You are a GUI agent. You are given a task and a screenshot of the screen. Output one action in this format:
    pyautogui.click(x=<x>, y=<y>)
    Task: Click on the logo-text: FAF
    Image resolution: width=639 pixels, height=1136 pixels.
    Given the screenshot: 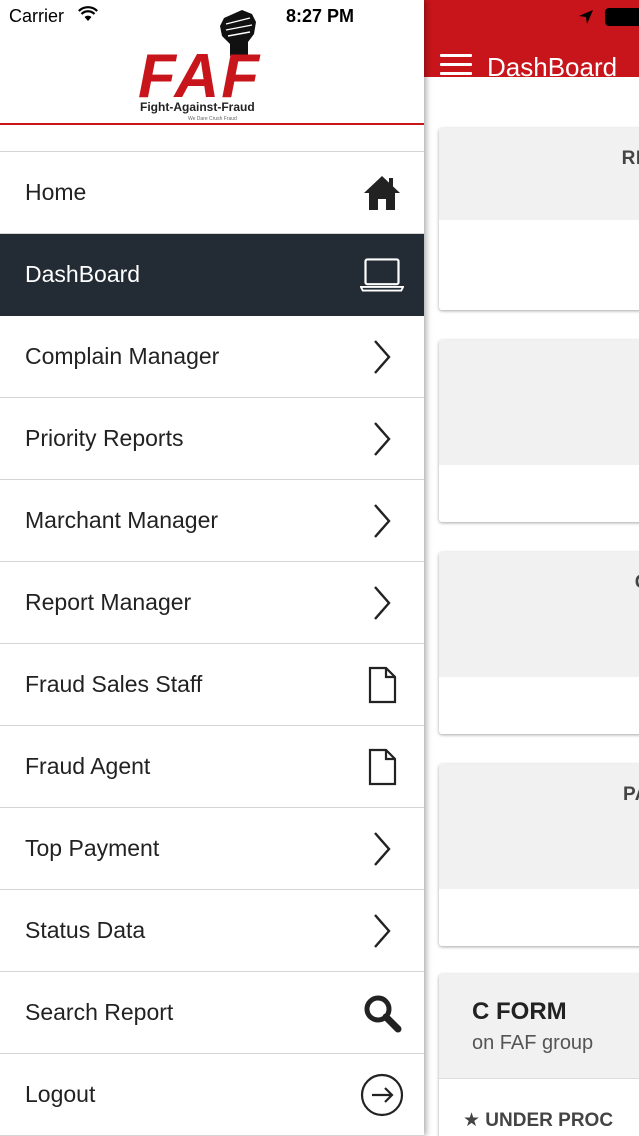 What is the action you would take?
    pyautogui.click(x=200, y=76)
    